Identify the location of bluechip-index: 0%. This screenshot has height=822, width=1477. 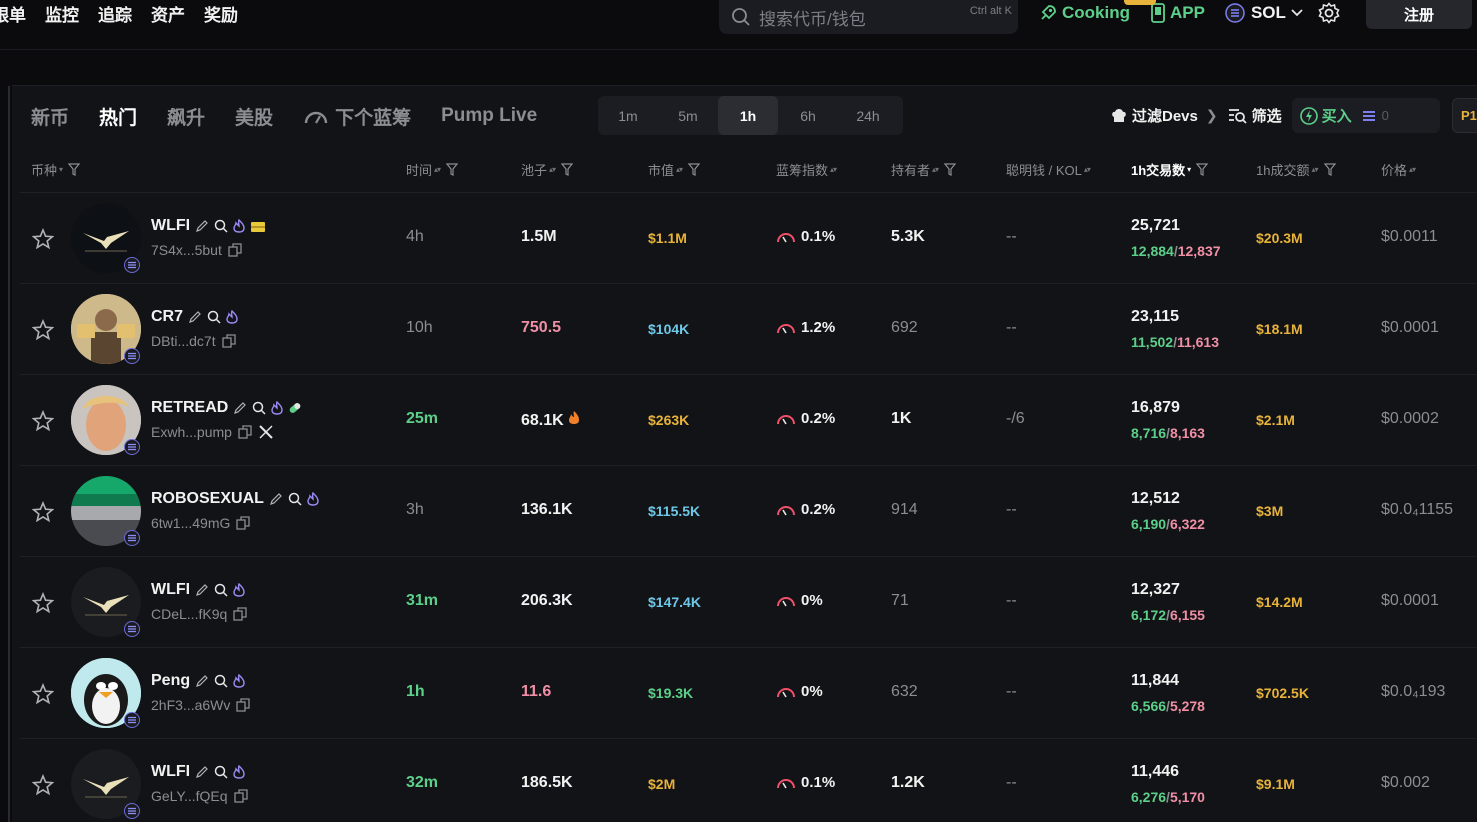
(799, 600).